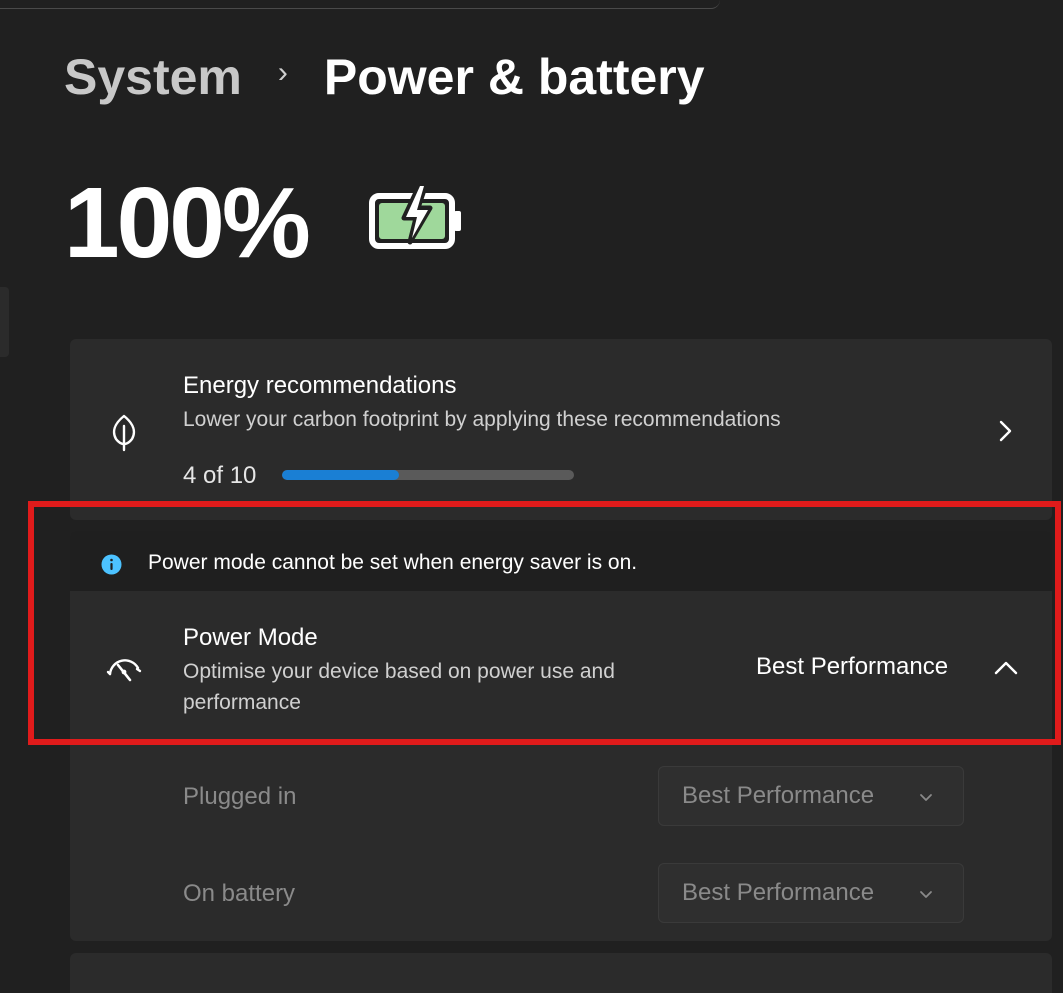 The height and width of the screenshot is (993, 1063). I want to click on recommendations-progress-label: 4 of 10, so click(220, 475).